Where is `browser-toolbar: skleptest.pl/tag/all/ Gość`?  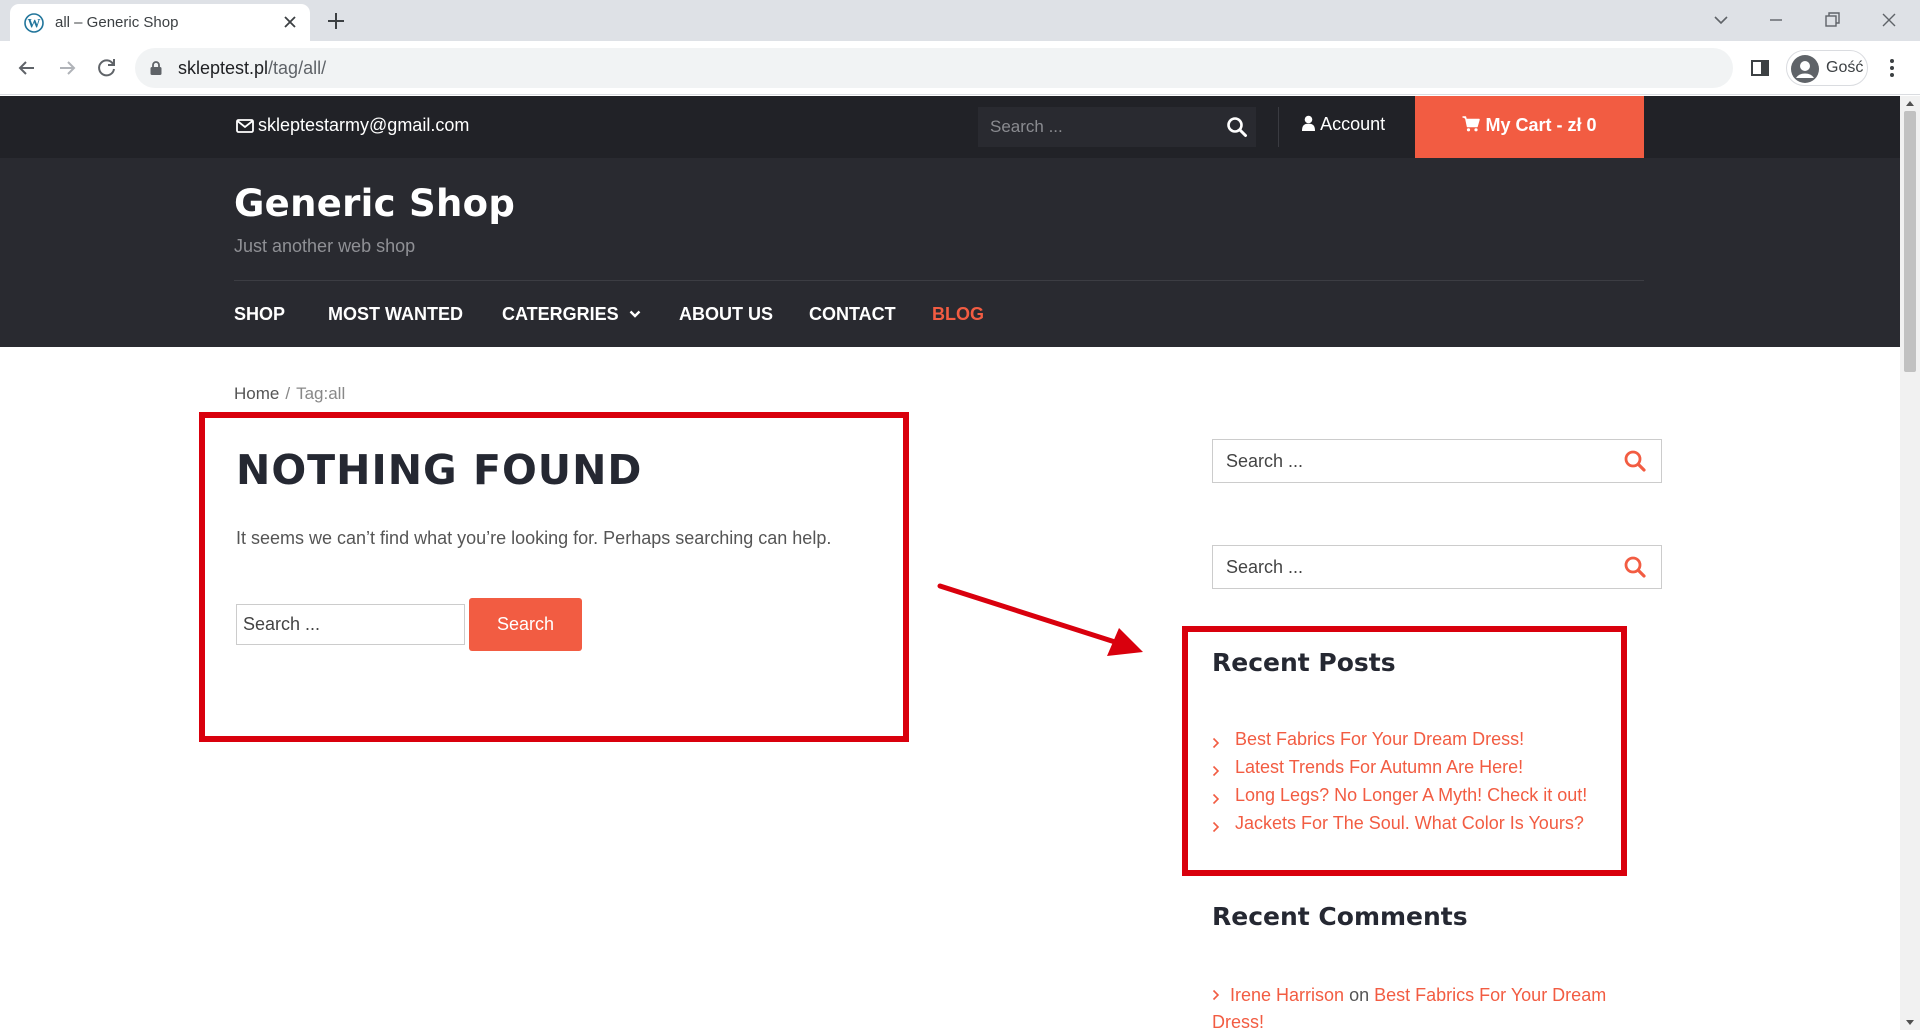
browser-toolbar: skleptest.pl/tag/all/ Gość is located at coordinates (960, 68).